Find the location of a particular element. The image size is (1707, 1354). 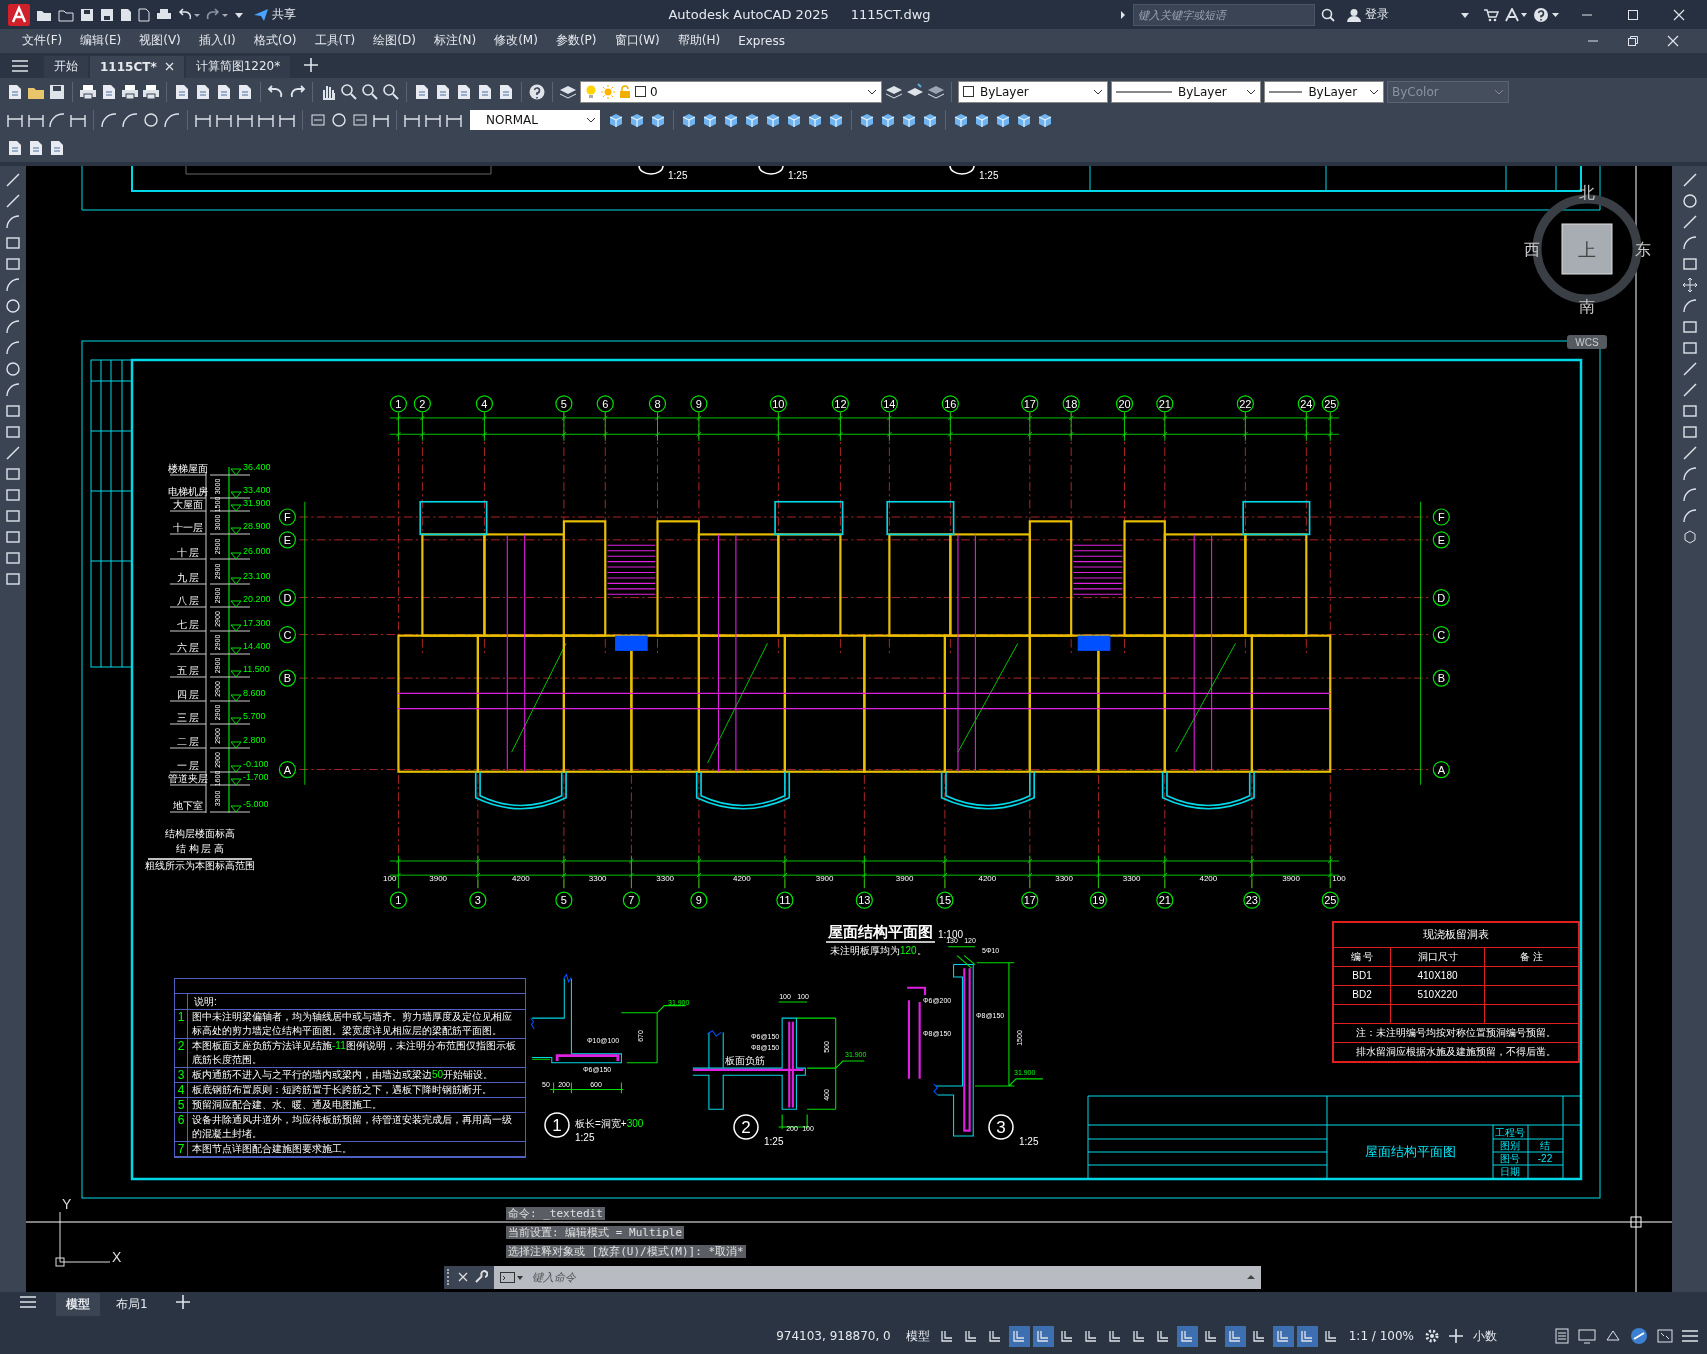

search-icon is located at coordinates (1328, 14).